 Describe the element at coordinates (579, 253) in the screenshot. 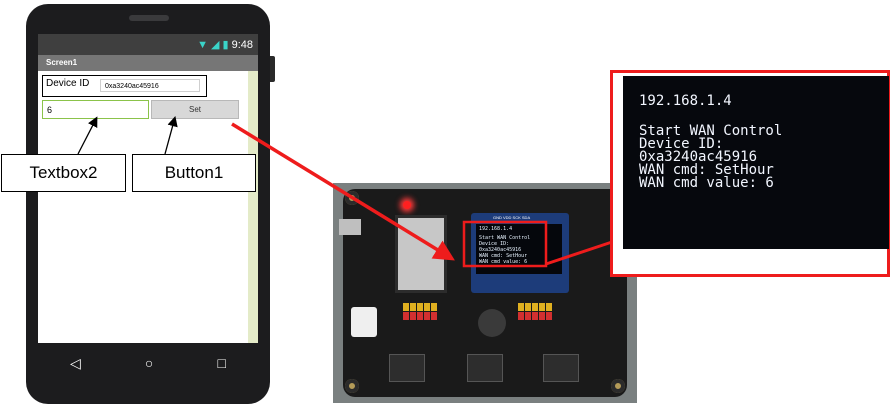

I see `zoom-connector` at that location.